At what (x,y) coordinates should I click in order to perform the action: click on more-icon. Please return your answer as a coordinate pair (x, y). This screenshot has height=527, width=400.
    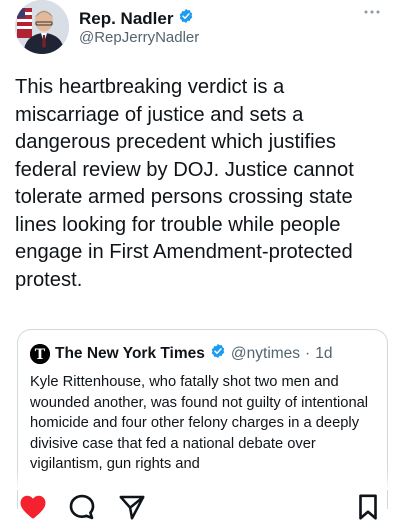
    Looking at the image, I should click on (372, 12).